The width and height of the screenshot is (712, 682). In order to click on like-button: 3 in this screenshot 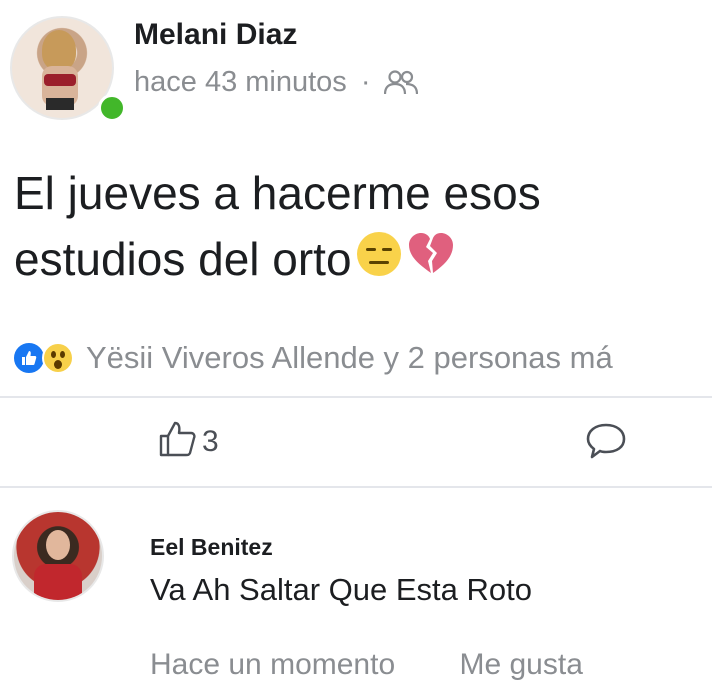, I will do `click(188, 441)`.